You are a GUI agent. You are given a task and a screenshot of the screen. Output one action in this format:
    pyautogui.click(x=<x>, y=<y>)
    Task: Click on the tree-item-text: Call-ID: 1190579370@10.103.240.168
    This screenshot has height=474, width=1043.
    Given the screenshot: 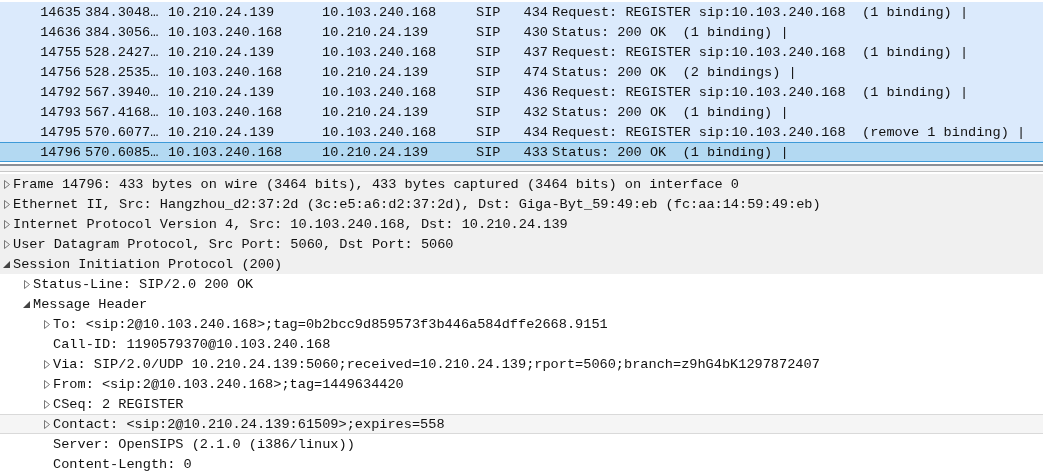 What is the action you would take?
    pyautogui.click(x=192, y=344)
    